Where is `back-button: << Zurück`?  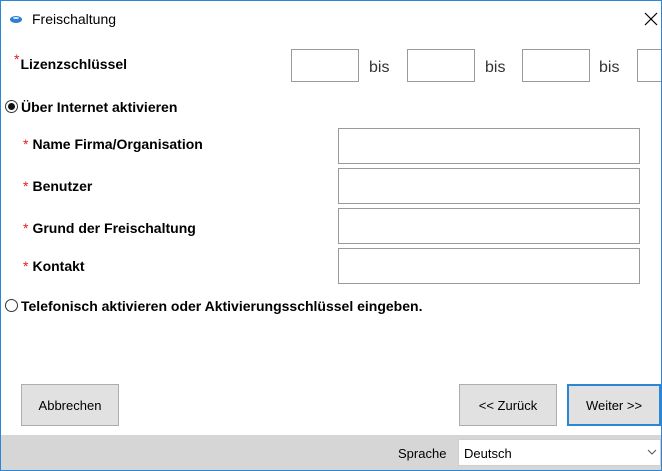 back-button: << Zurück is located at coordinates (508, 405).